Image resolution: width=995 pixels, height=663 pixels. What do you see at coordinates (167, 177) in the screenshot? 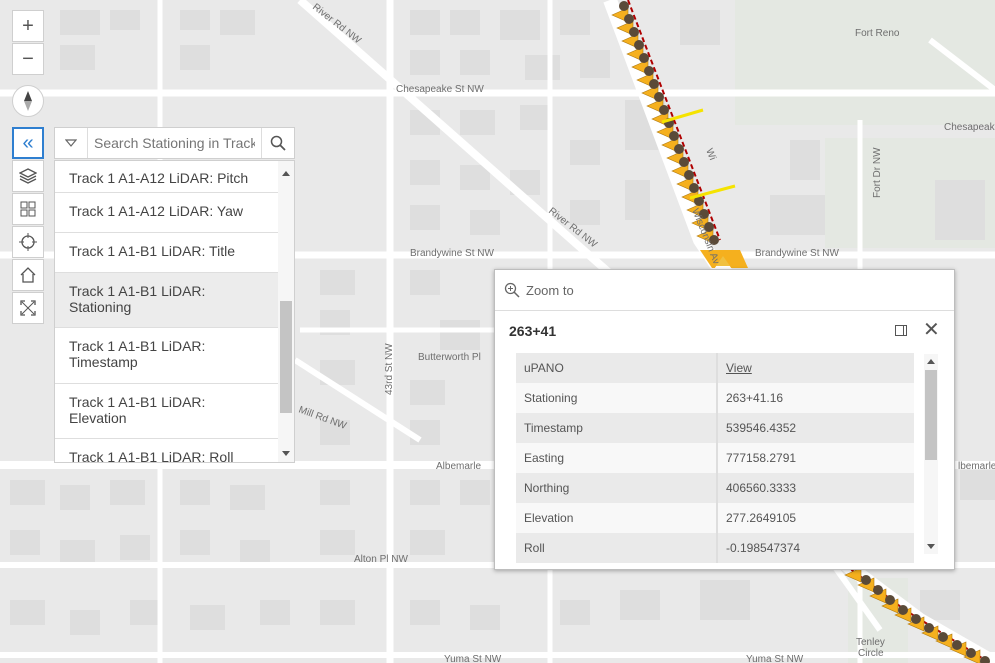
I see `suggestion-item: Track 1 A1-A12 LiDAR: Pitch` at bounding box center [167, 177].